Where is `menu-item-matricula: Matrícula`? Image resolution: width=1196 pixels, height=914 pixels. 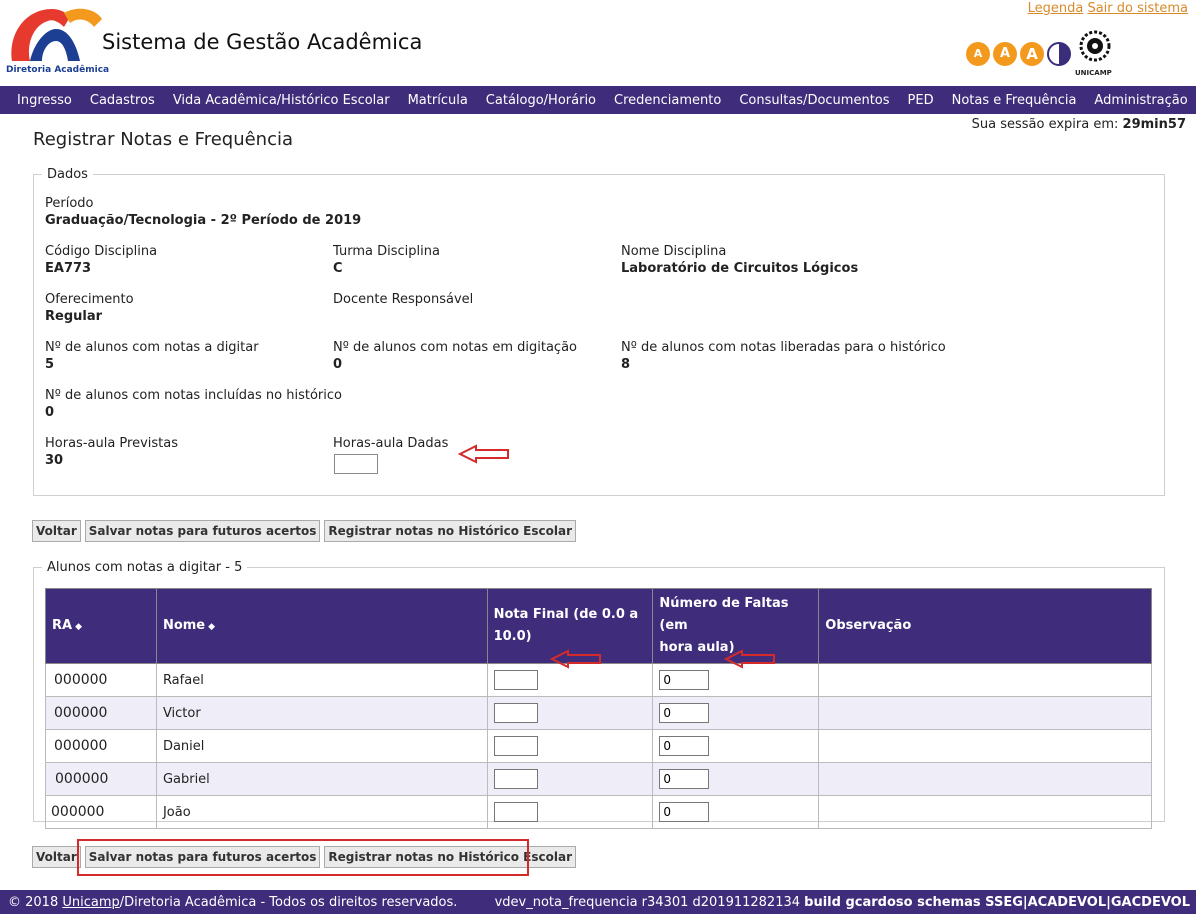 menu-item-matricula: Matrícula is located at coordinates (438, 100).